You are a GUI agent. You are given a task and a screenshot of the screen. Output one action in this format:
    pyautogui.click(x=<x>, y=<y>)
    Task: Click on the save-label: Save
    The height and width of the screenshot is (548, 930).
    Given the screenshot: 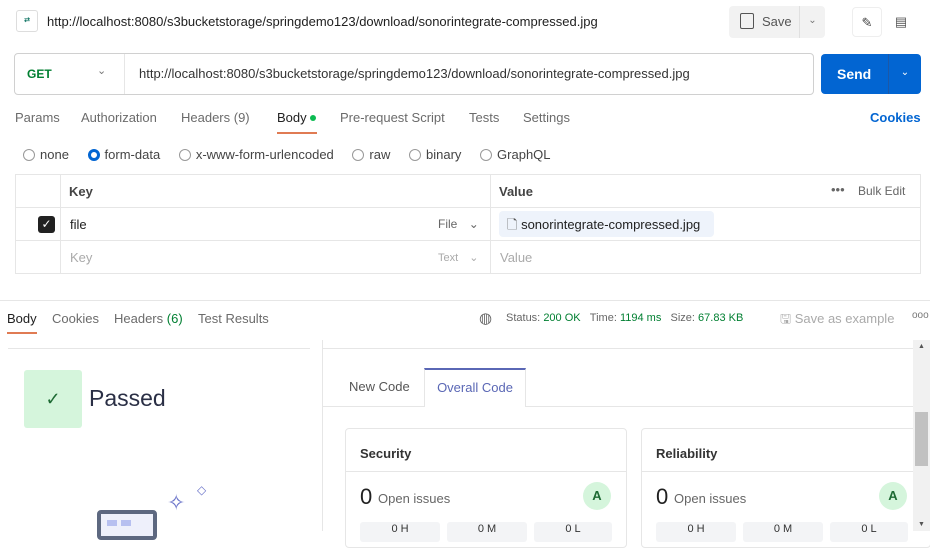 What is the action you would take?
    pyautogui.click(x=777, y=21)
    